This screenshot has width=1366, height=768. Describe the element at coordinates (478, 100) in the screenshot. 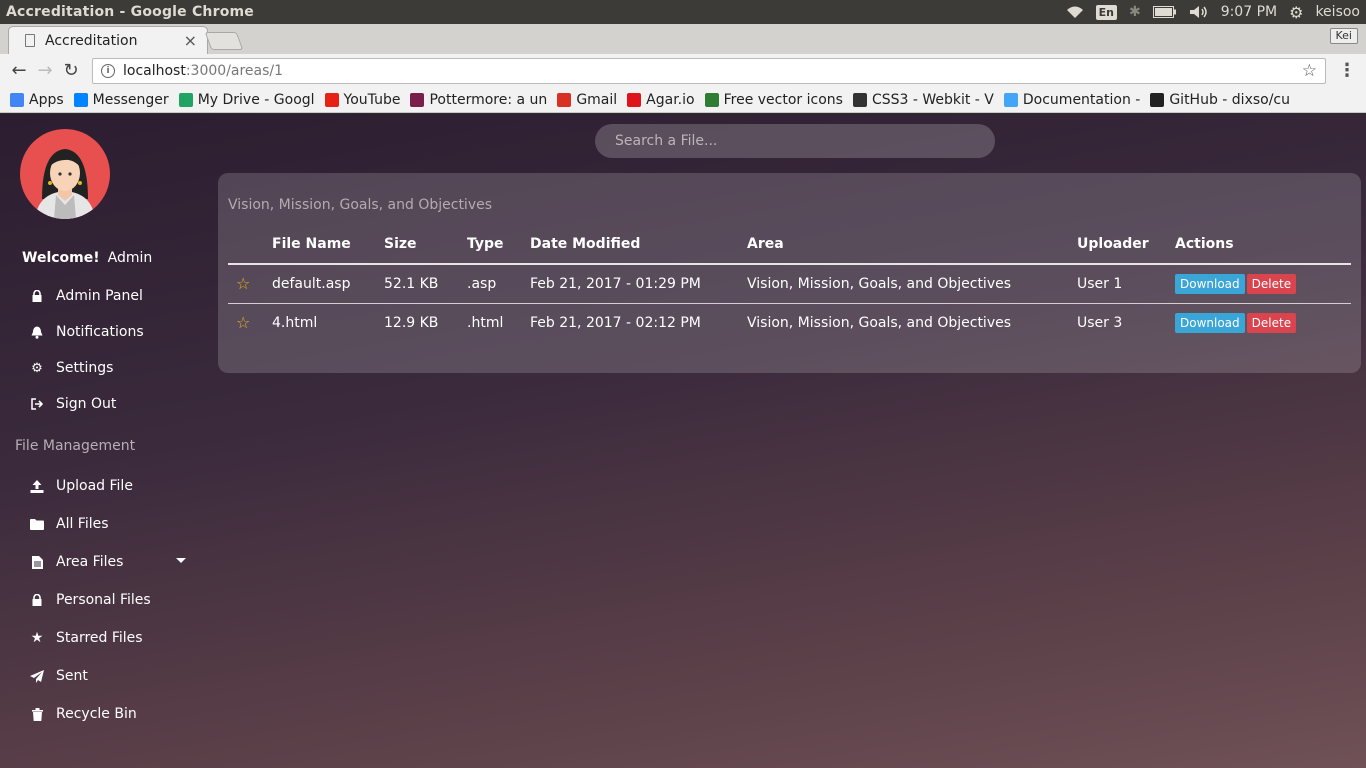

I see `bookmark-item: Pottermore: a un` at that location.